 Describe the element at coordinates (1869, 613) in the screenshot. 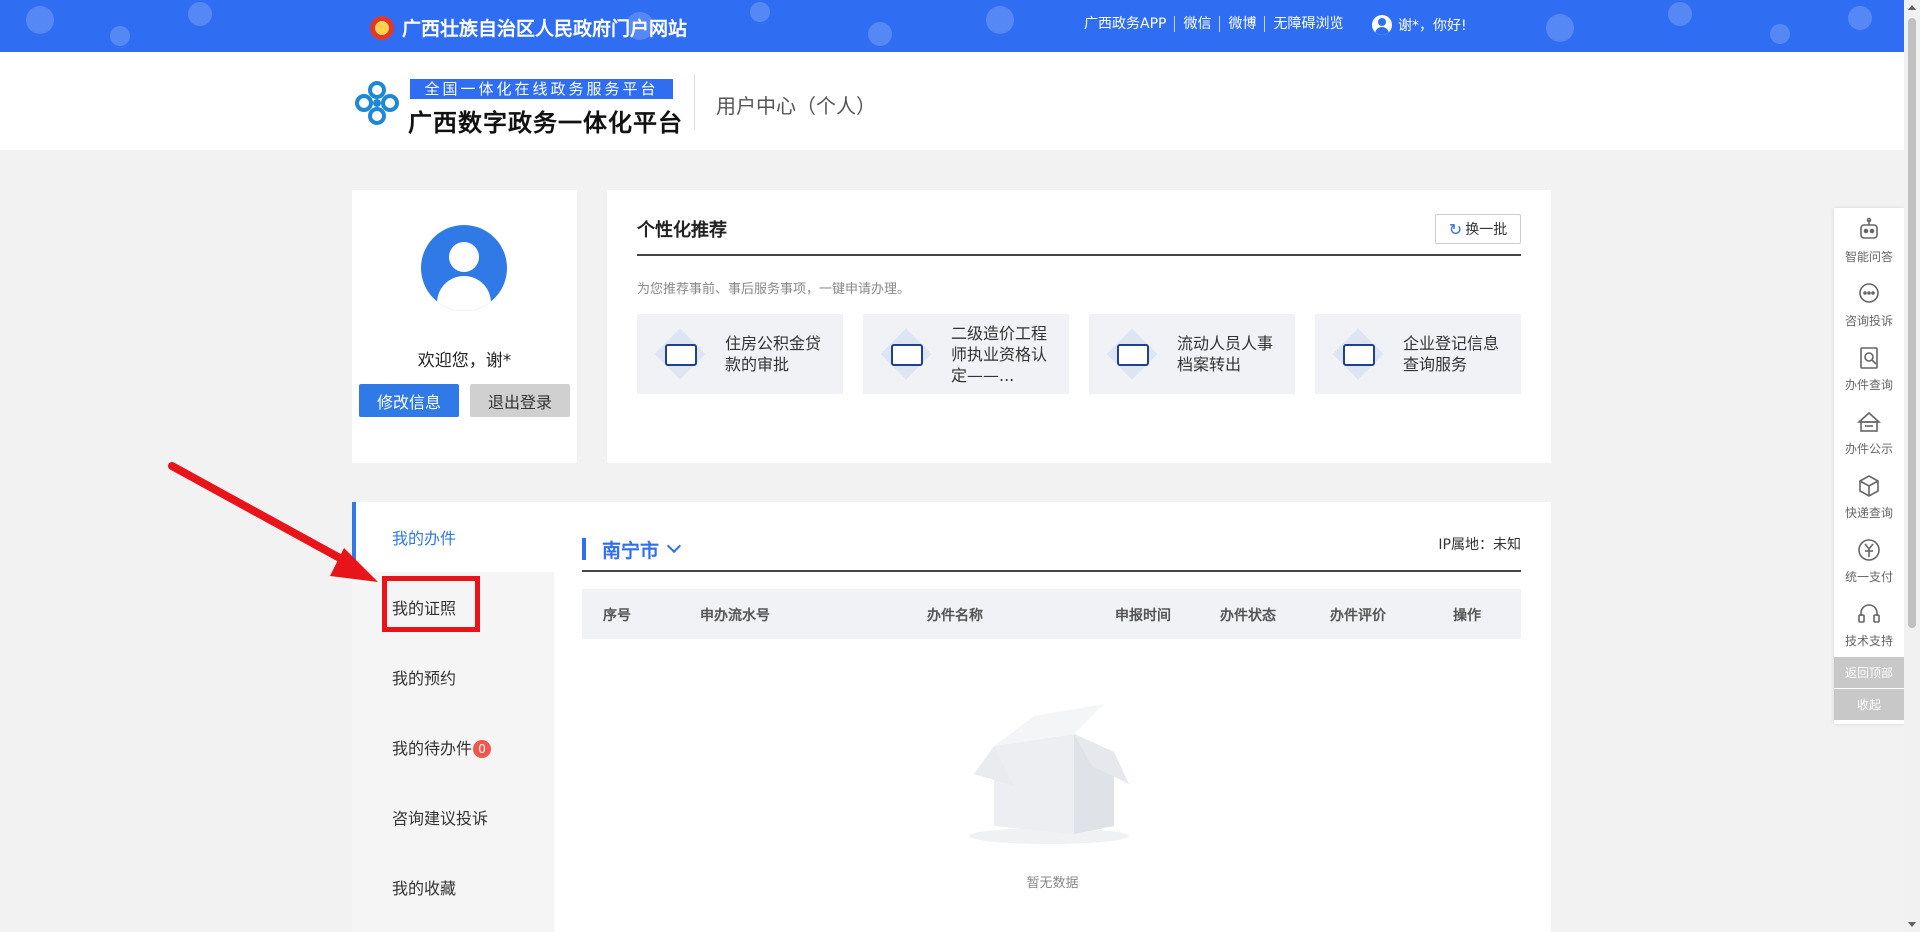

I see `headset-icon` at that location.